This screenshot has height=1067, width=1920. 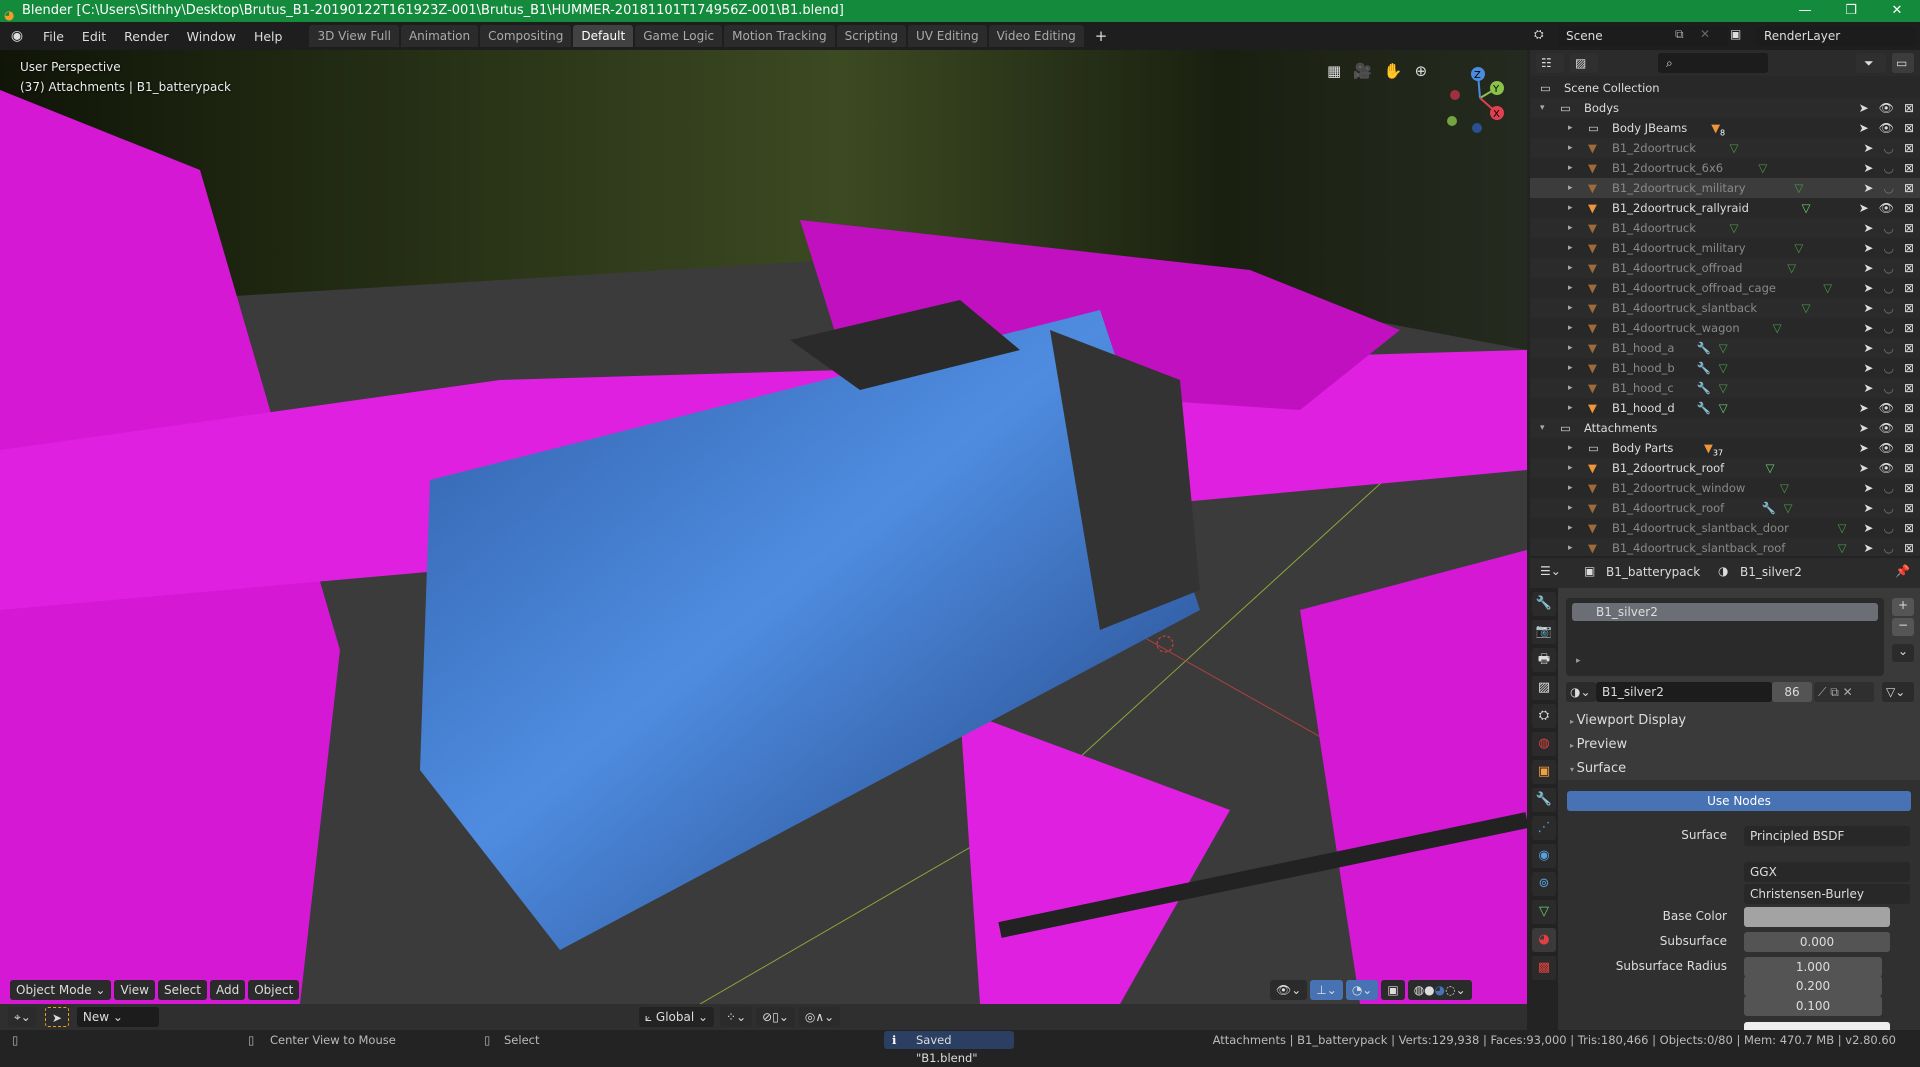 I want to click on outliner-row: ▸ ▼ B1_2doortruck_window ▽ ➤ ◡ ⊠, so click(x=1725, y=488).